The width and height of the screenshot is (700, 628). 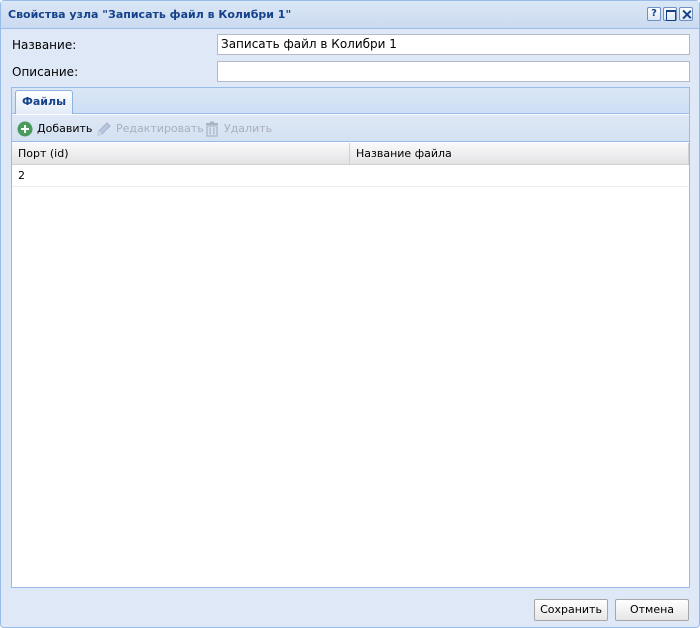 What do you see at coordinates (44, 45) in the screenshot?
I see `name-label: Название:` at bounding box center [44, 45].